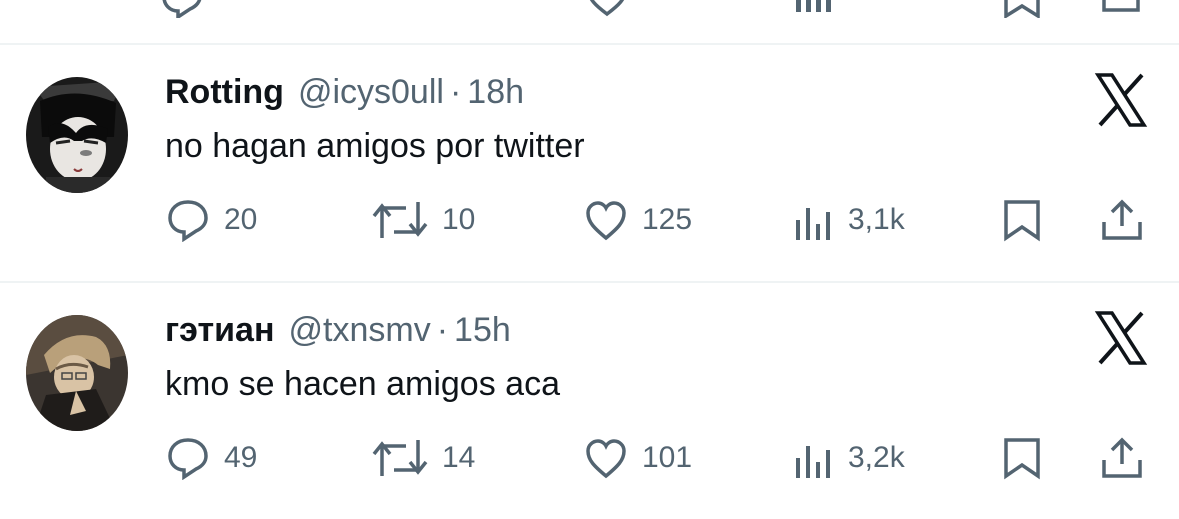  I want to click on tweet-header: Rotting @icys0ull · 18h, so click(344, 98).